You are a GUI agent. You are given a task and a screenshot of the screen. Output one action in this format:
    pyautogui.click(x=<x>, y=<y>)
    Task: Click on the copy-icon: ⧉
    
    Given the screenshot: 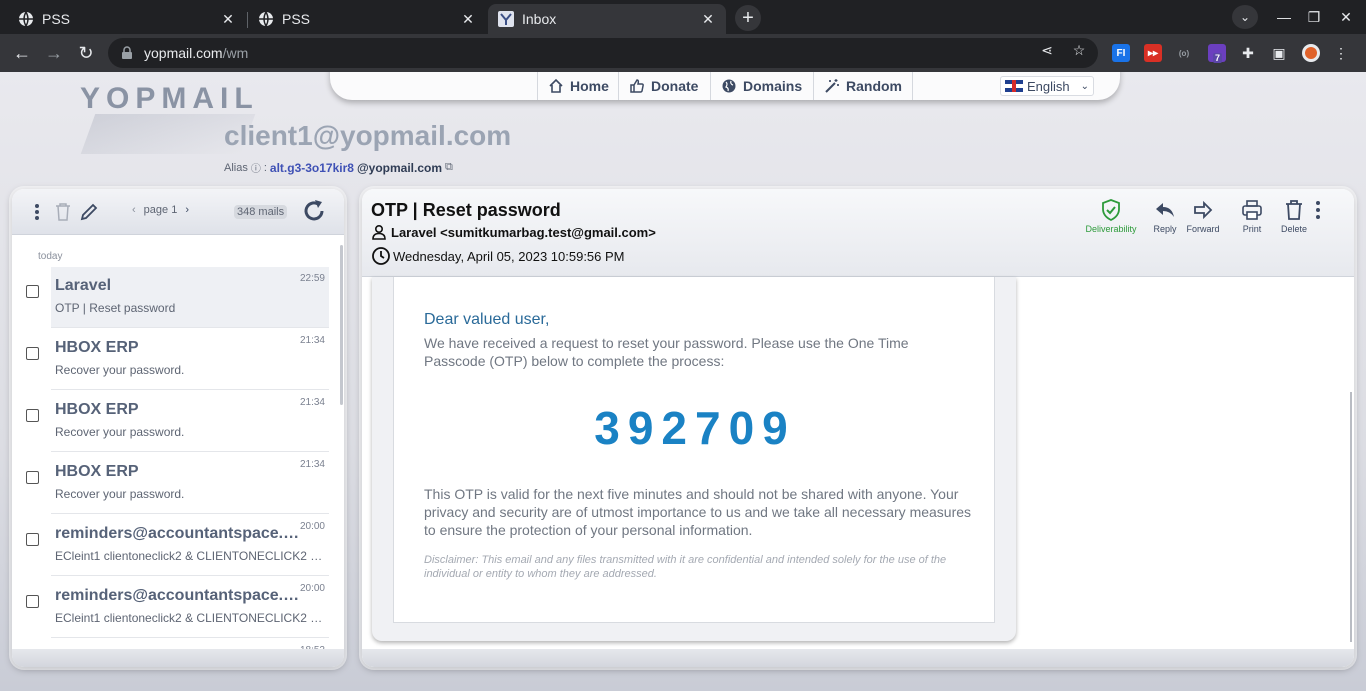 What is the action you would take?
    pyautogui.click(x=449, y=167)
    